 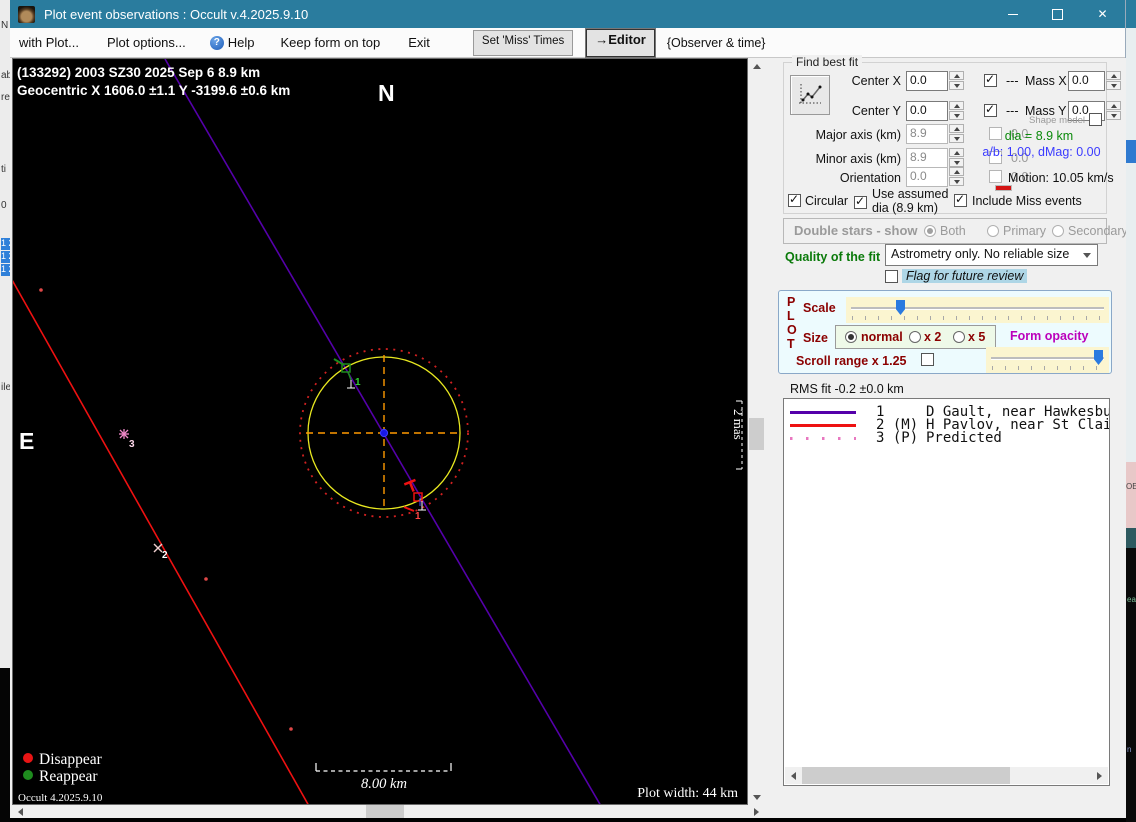 What do you see at coordinates (851, 361) in the screenshot?
I see `scroll-range-label: Scroll range x 1.25` at bounding box center [851, 361].